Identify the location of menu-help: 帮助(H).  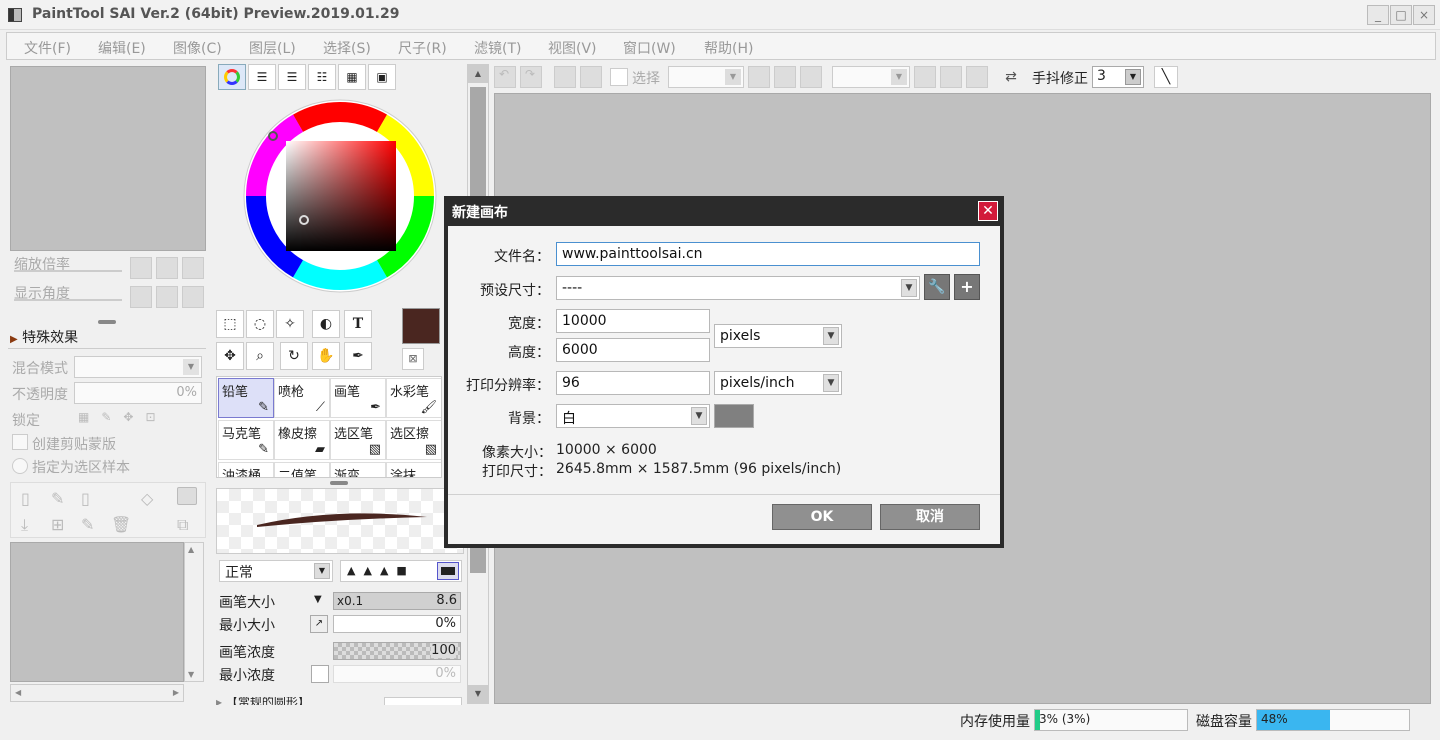
(728, 48).